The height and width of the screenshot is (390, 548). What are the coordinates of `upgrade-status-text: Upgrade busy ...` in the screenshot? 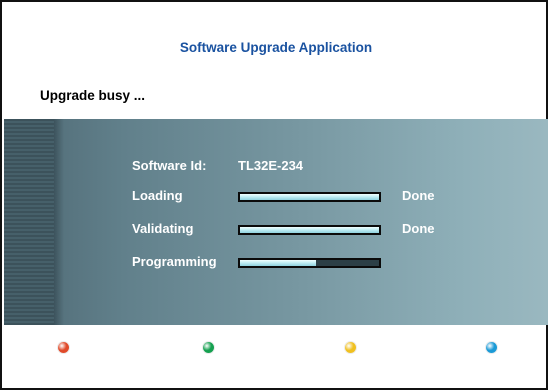 It's located at (93, 95).